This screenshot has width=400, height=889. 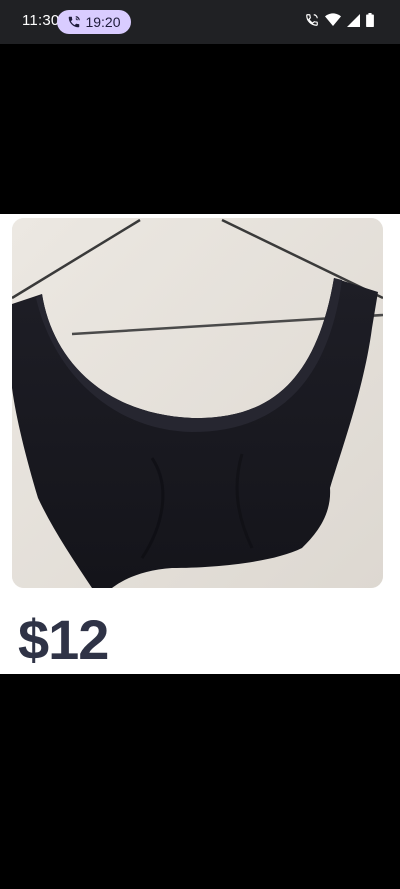 What do you see at coordinates (74, 22) in the screenshot?
I see `phone-call-icon` at bounding box center [74, 22].